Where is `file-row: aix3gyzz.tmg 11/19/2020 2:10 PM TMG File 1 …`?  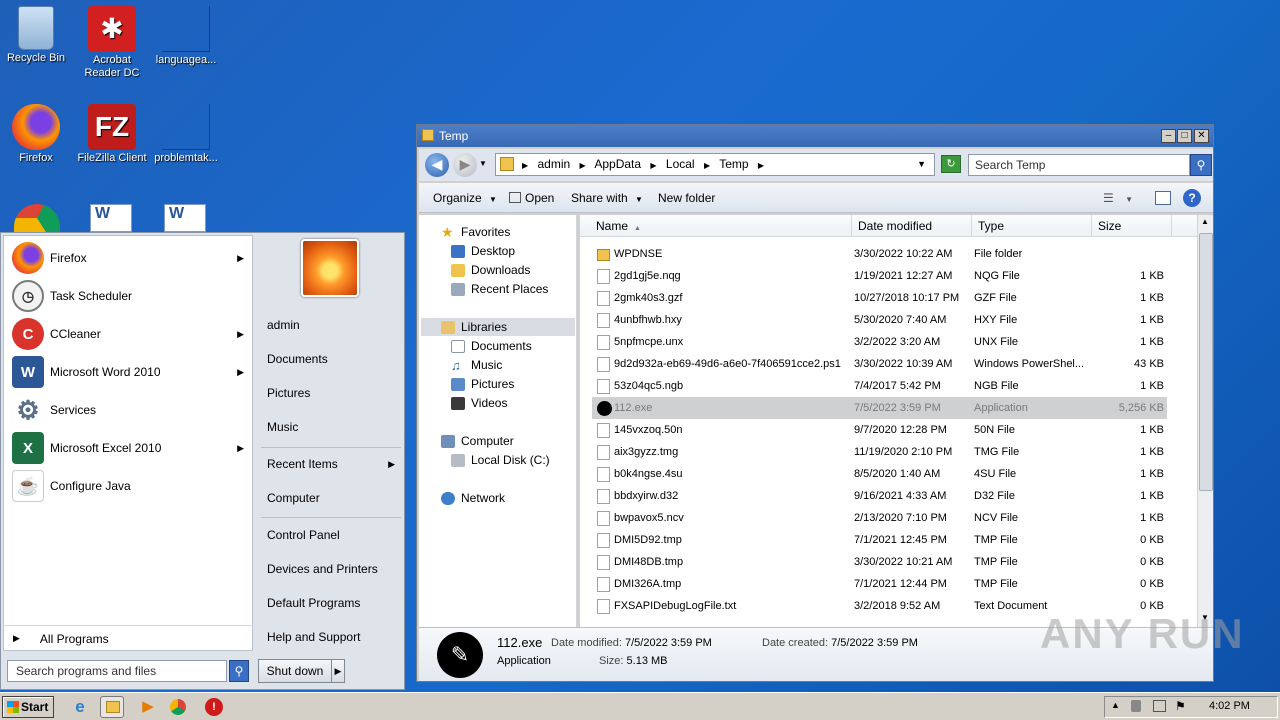 file-row: aix3gyzz.tmg 11/19/2020 2:10 PM TMG File 1 … is located at coordinates (879, 452).